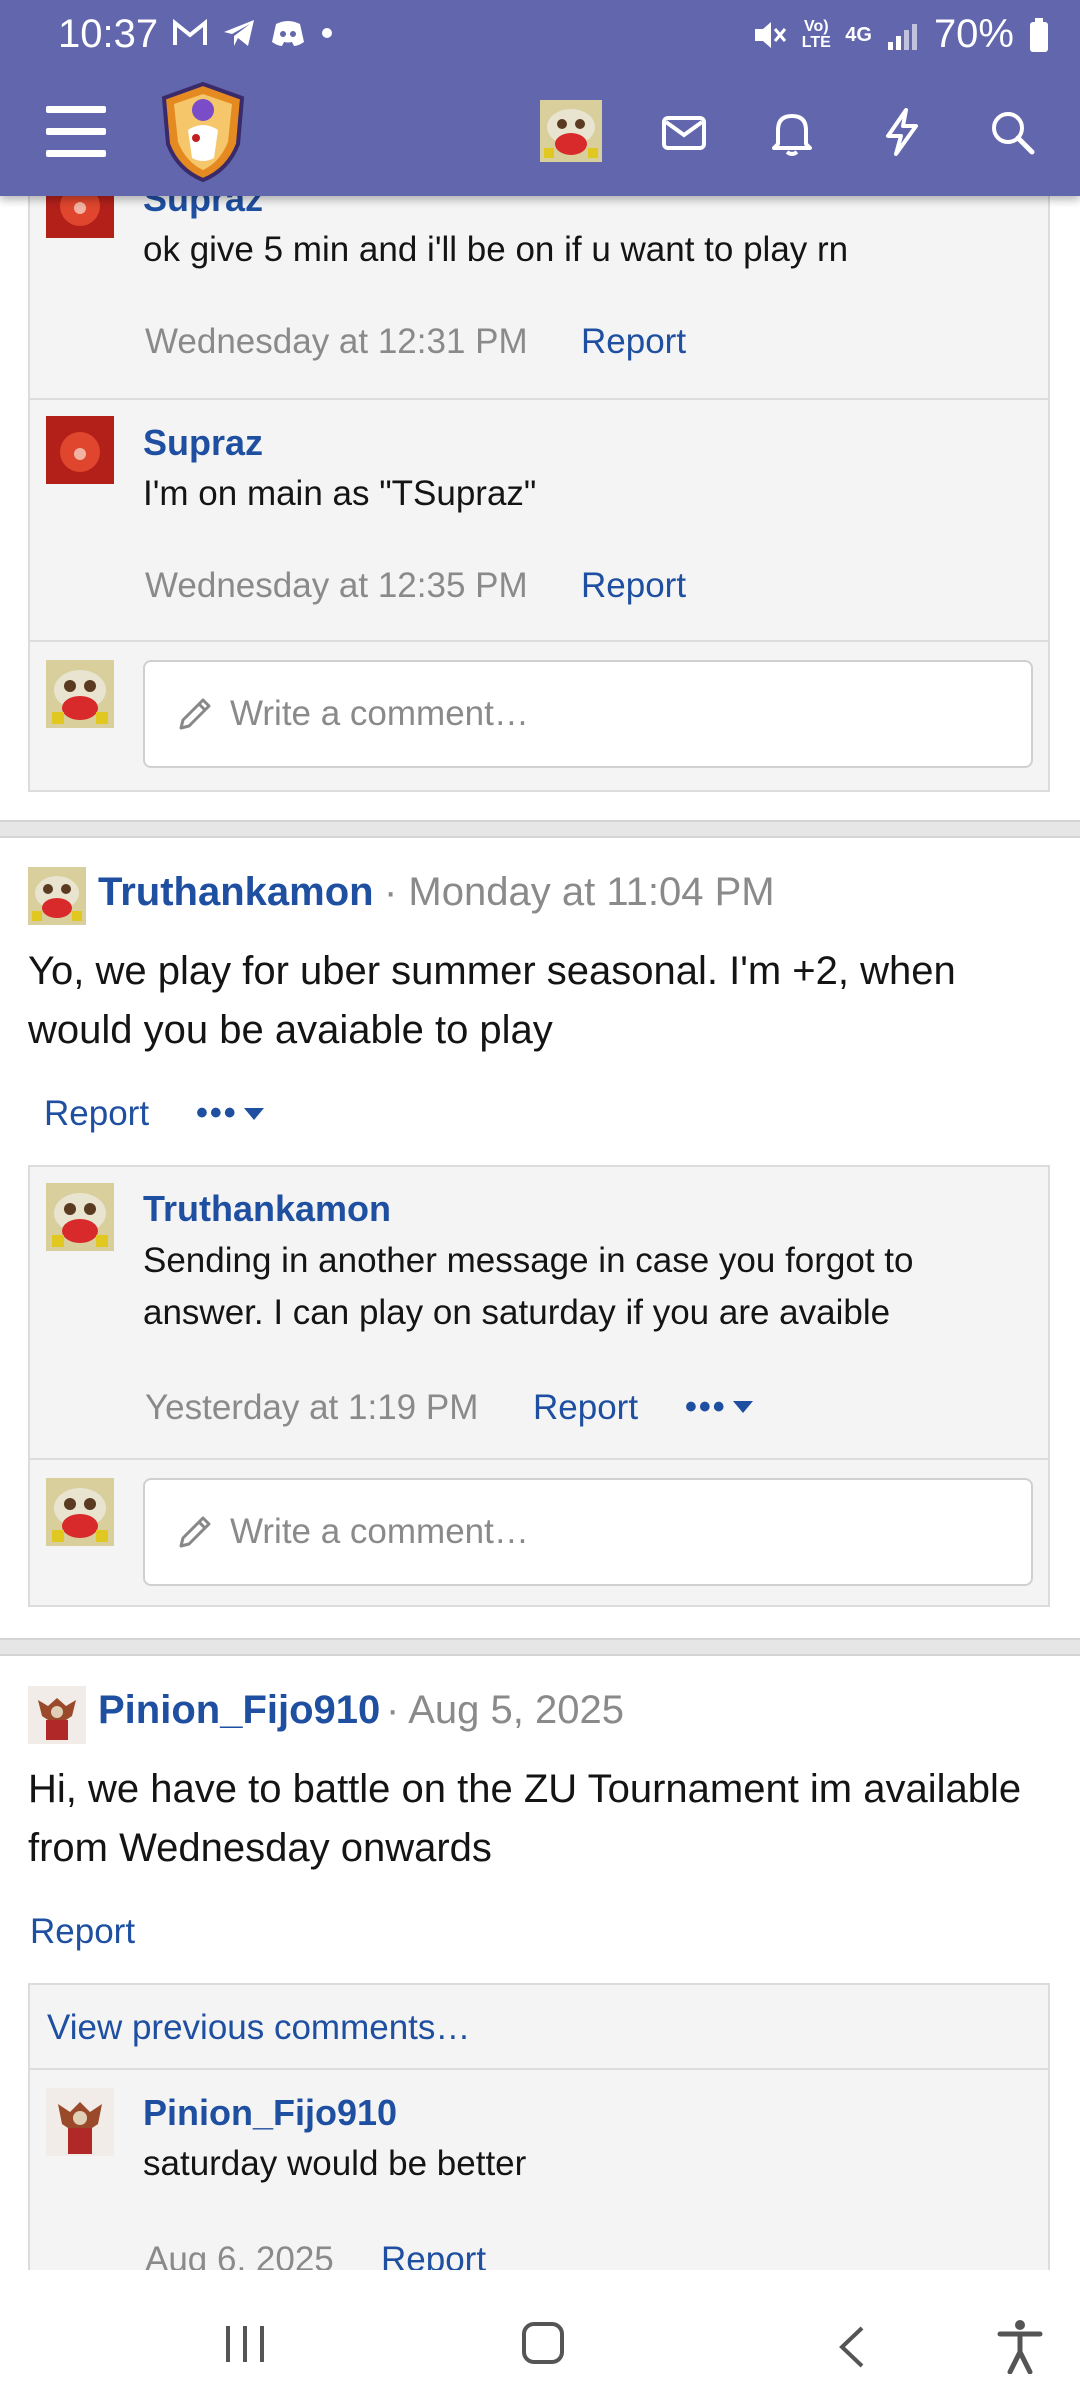 The width and height of the screenshot is (1080, 2408). I want to click on post-author: Truthankamon, so click(236, 892).